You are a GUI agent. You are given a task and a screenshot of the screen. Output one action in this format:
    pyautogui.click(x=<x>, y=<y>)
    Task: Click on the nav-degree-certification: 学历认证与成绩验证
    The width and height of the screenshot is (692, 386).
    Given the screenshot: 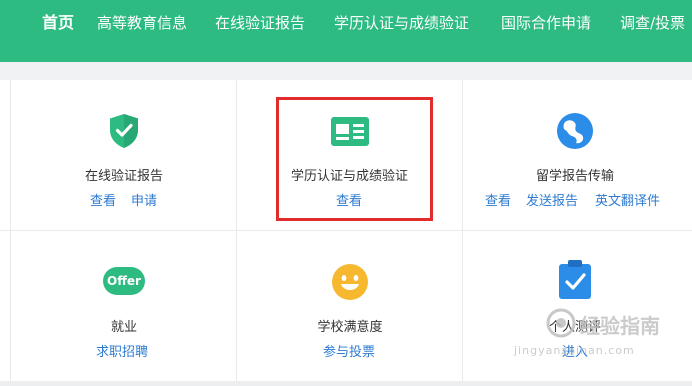 What is the action you would take?
    pyautogui.click(x=401, y=23)
    